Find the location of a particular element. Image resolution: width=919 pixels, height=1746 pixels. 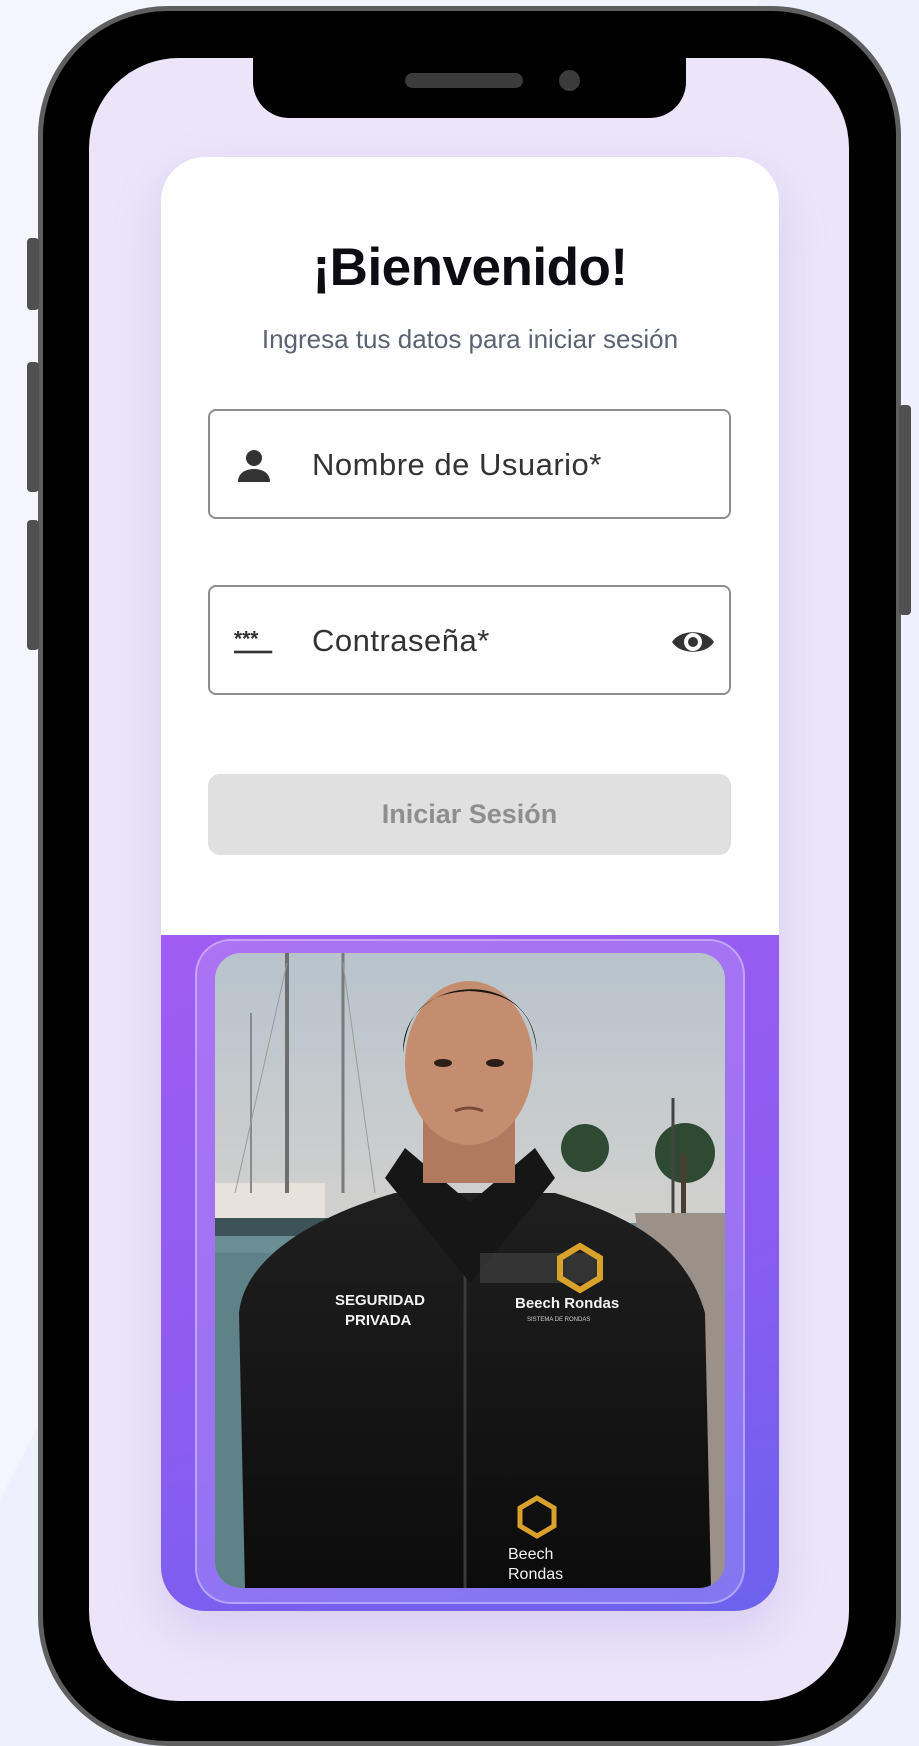

eye-icon is located at coordinates (693, 642).